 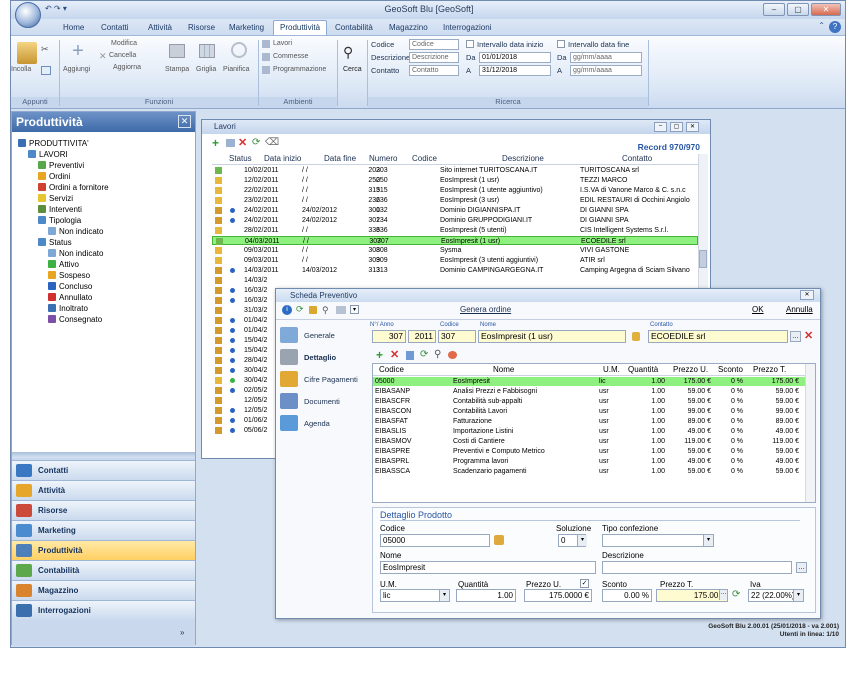 I want to click on nav-button: Attività, so click(x=103, y=490).